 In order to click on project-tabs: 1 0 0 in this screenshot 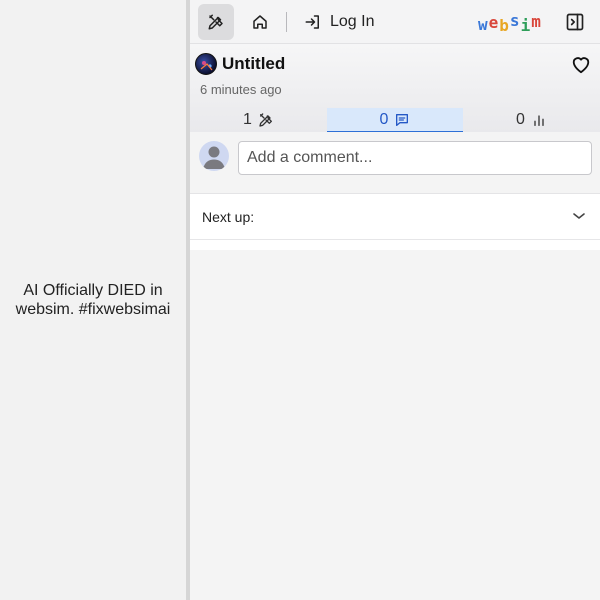, I will do `click(395, 120)`.